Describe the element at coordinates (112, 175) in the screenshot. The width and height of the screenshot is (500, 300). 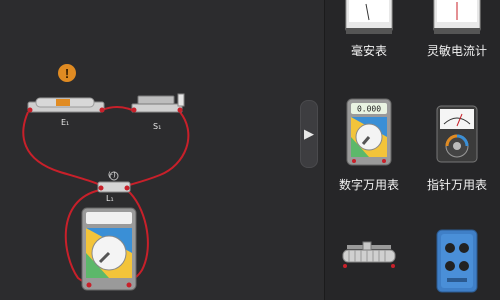
I see `bulb-display: (·)` at that location.